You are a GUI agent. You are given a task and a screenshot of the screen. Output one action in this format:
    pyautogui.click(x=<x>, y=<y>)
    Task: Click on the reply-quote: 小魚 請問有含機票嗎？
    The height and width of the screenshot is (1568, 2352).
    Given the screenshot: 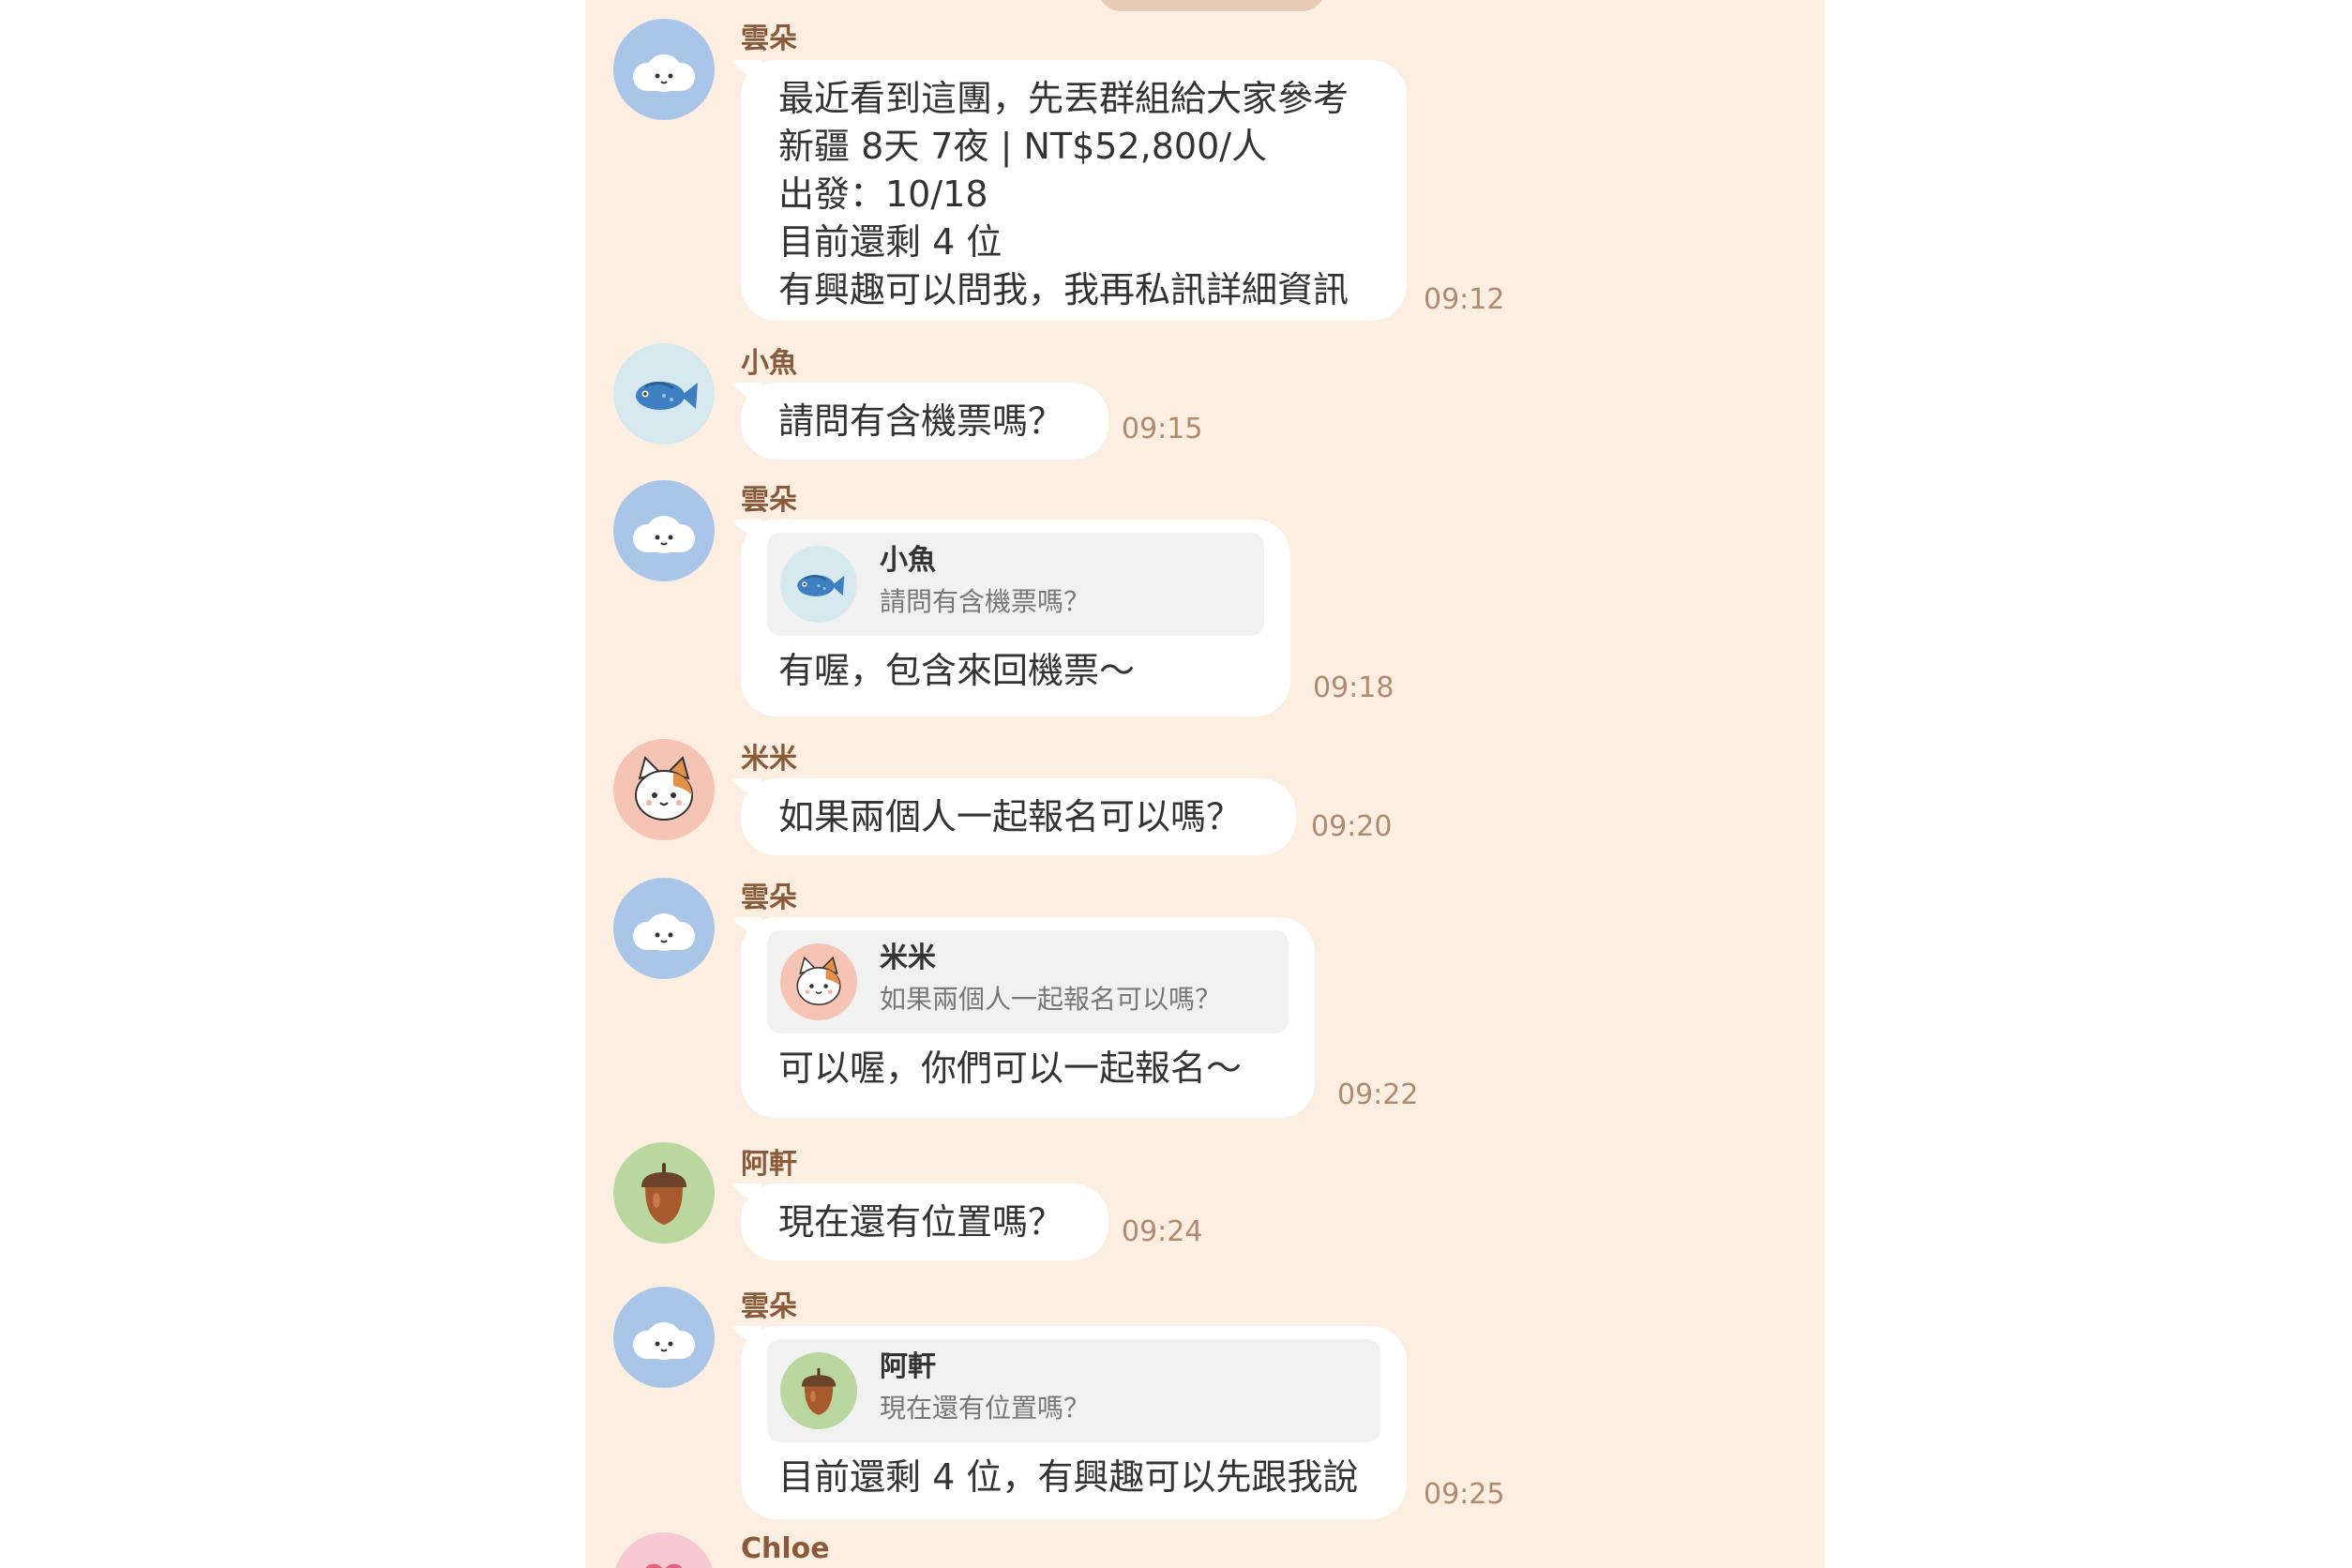 What is the action you would take?
    pyautogui.click(x=1015, y=584)
    